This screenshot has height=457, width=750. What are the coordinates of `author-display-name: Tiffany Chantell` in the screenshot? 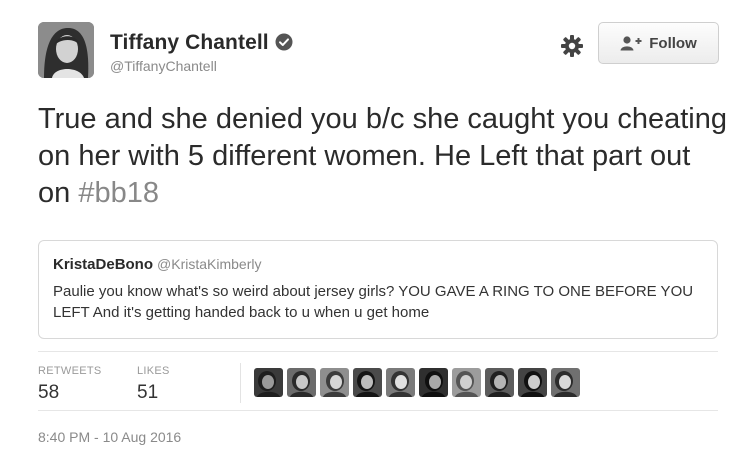 It's located at (189, 42).